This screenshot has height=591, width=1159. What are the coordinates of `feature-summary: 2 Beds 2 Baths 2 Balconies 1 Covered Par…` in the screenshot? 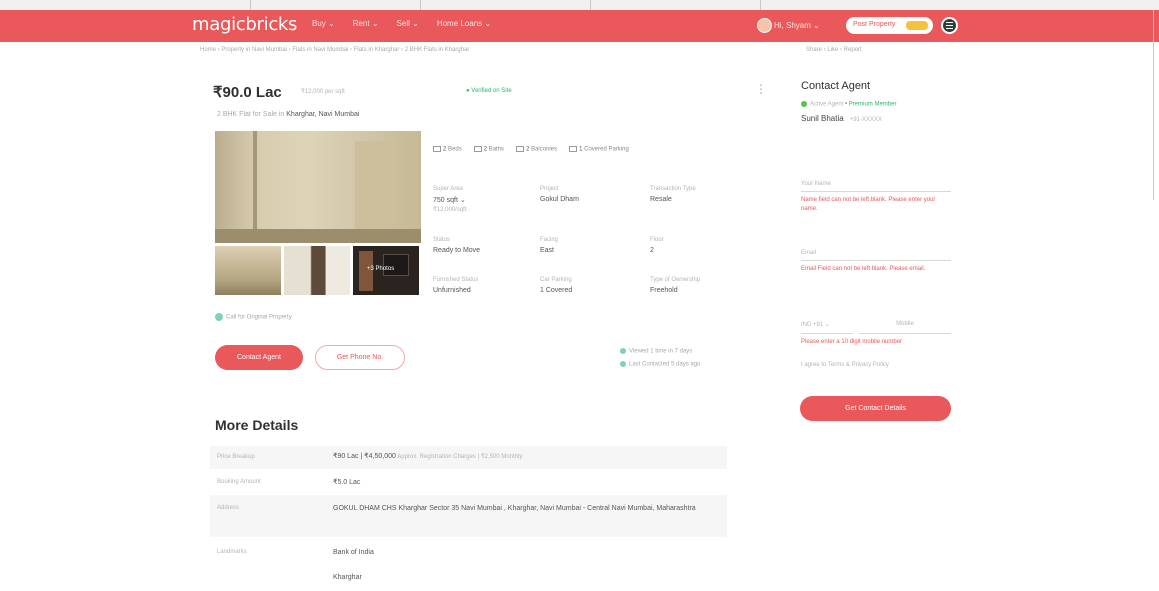 It's located at (531, 149).